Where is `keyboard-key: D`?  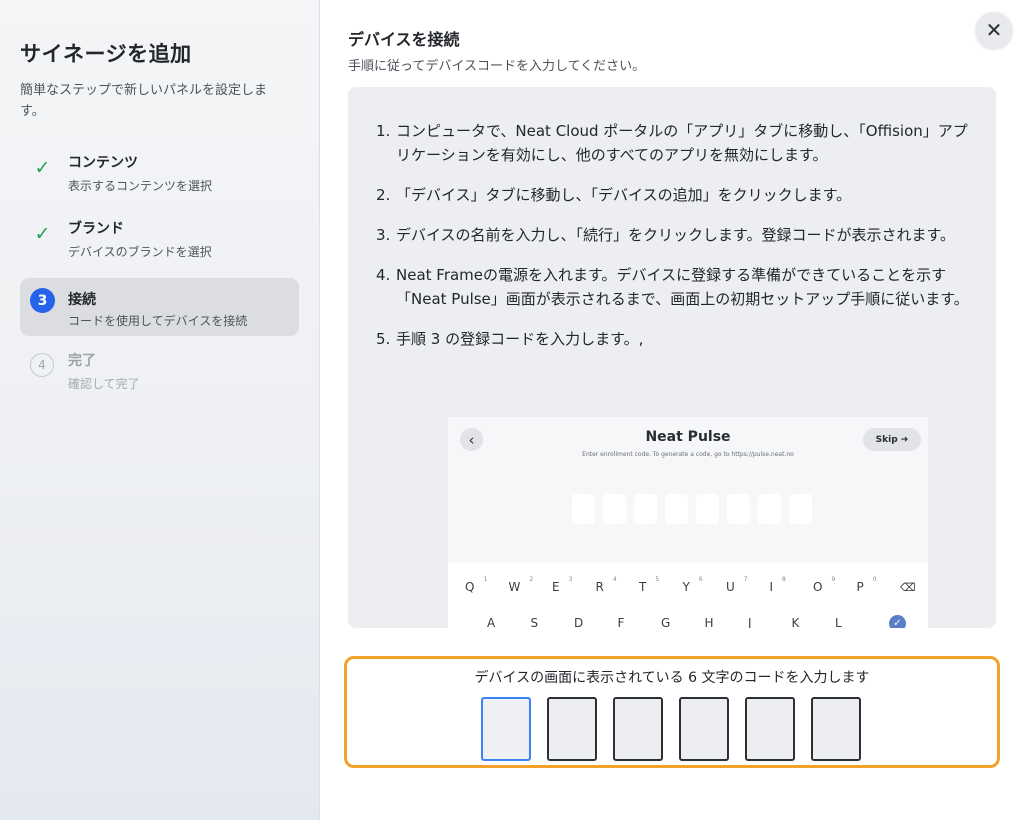
keyboard-key: D is located at coordinates (579, 622).